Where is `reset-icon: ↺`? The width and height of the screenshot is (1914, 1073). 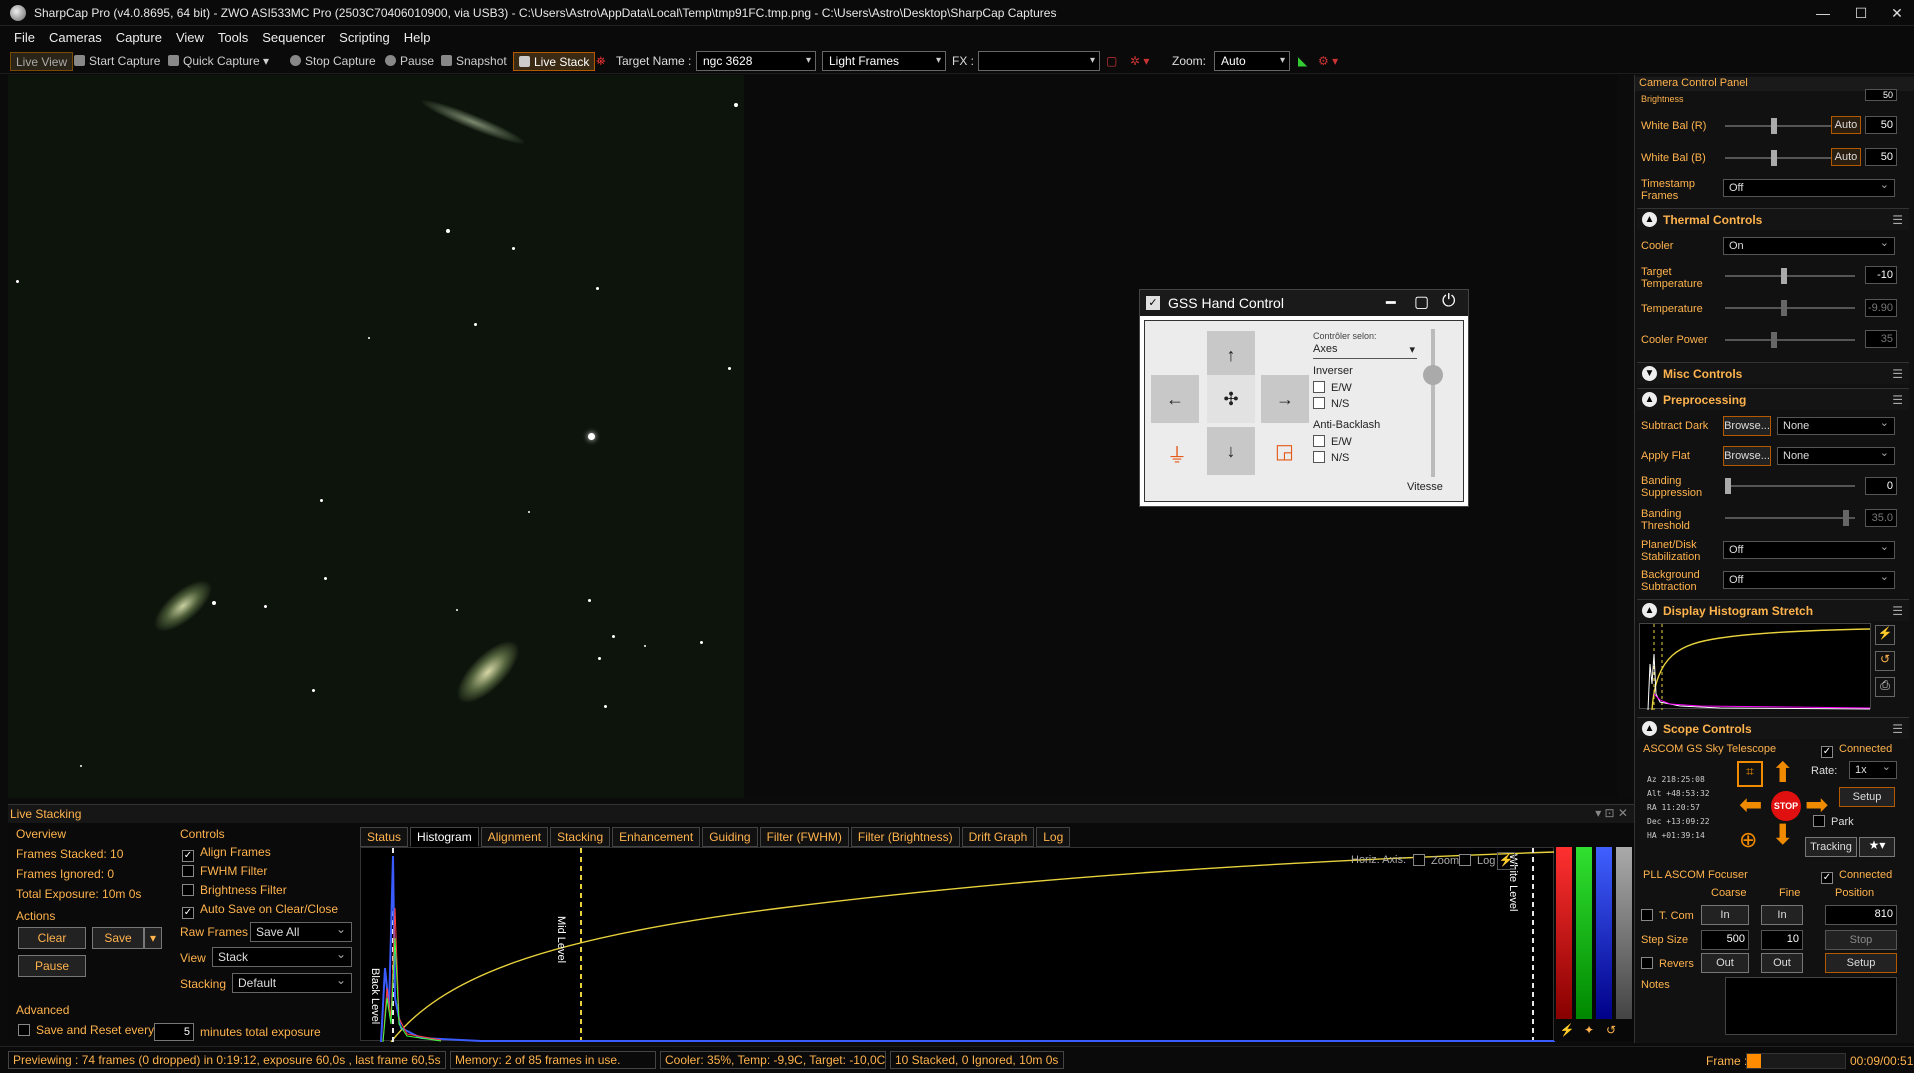
reset-icon: ↺ is located at coordinates (1611, 1032).